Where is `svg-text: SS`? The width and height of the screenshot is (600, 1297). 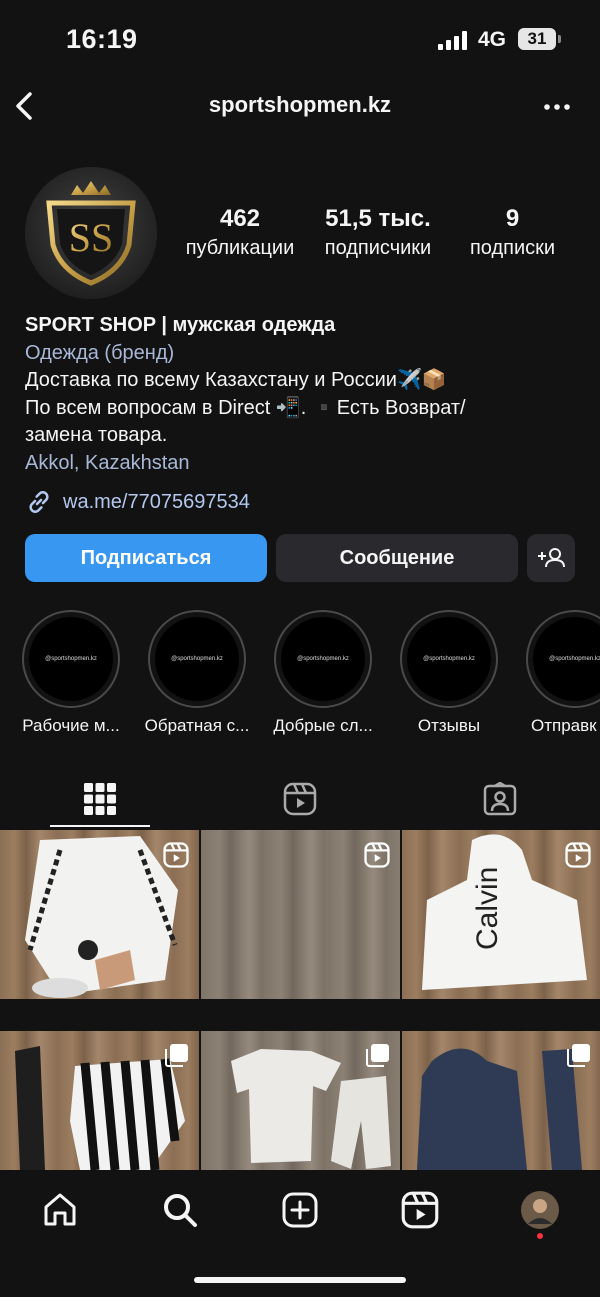 svg-text: SS is located at coordinates (91, 237).